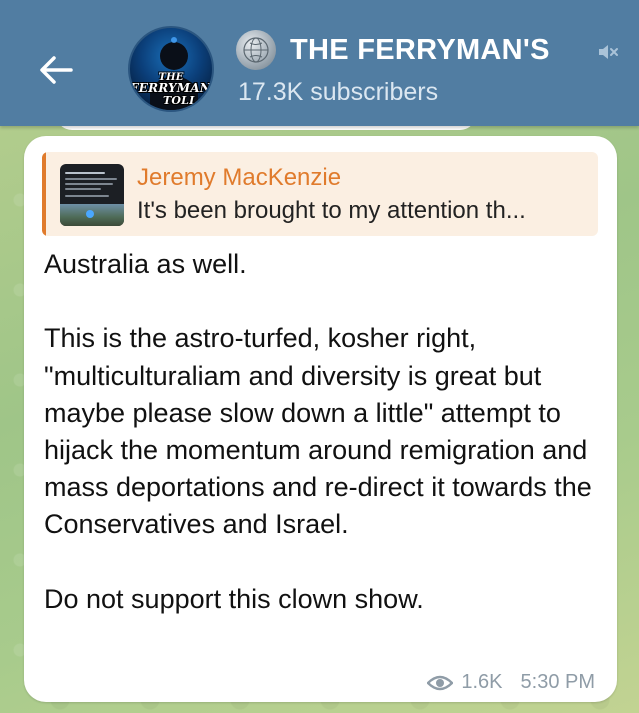 Image resolution: width=639 pixels, height=713 pixels. I want to click on channel-avatar: THE FERRYMAN'S TOLL, so click(171, 69).